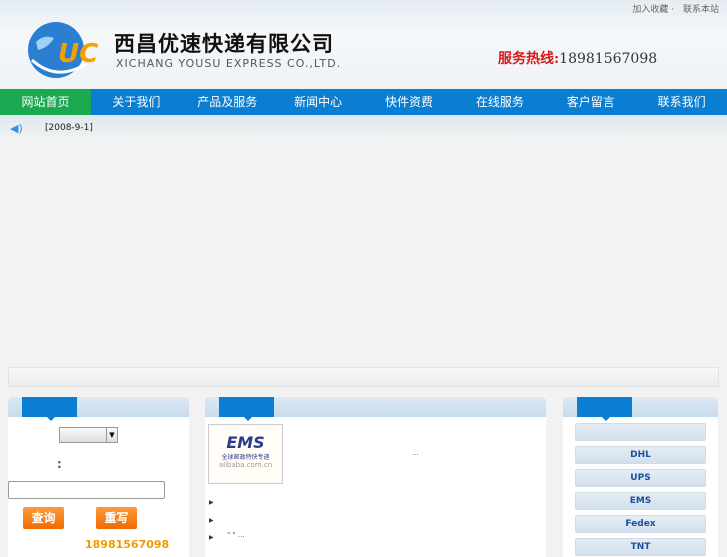 This screenshot has height=557, width=727. Describe the element at coordinates (43, 518) in the screenshot. I see `query-button: 查询` at that location.